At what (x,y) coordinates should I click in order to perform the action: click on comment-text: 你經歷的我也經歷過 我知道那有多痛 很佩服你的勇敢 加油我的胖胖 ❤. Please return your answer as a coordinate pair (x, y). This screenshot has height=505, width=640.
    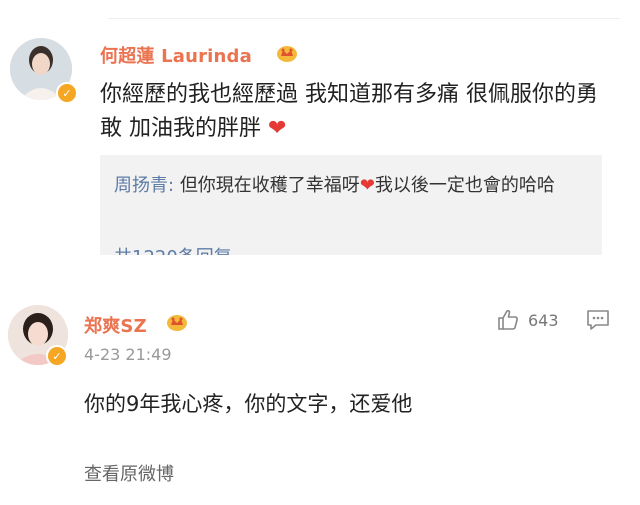
    Looking at the image, I should click on (350, 112).